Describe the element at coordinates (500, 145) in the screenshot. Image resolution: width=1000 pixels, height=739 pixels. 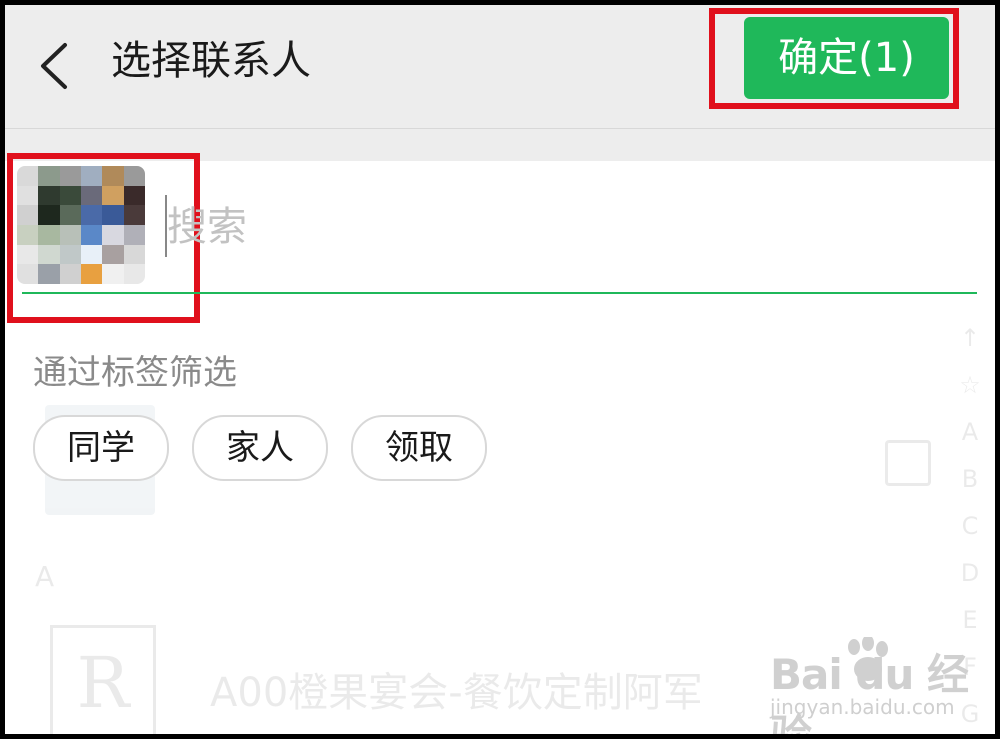
I see `divider-band` at that location.